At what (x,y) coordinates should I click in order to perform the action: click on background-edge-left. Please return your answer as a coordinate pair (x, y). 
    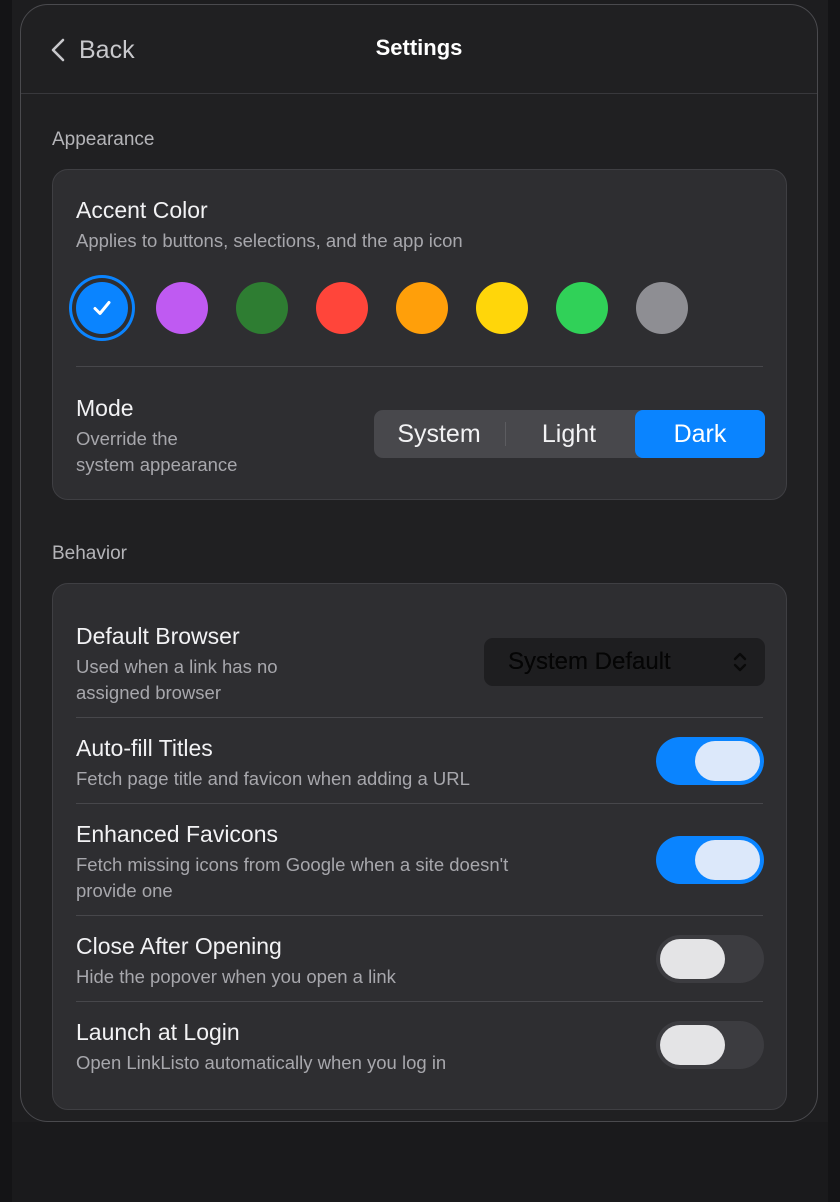
    Looking at the image, I should click on (6, 601).